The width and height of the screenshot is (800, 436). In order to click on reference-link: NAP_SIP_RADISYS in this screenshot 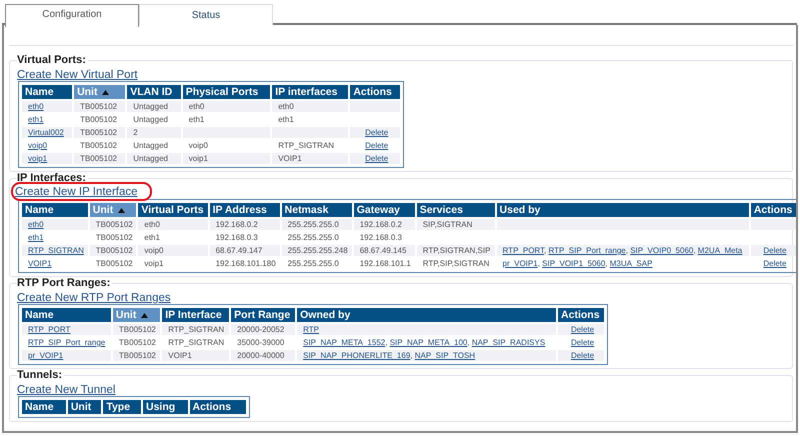, I will do `click(509, 342)`.